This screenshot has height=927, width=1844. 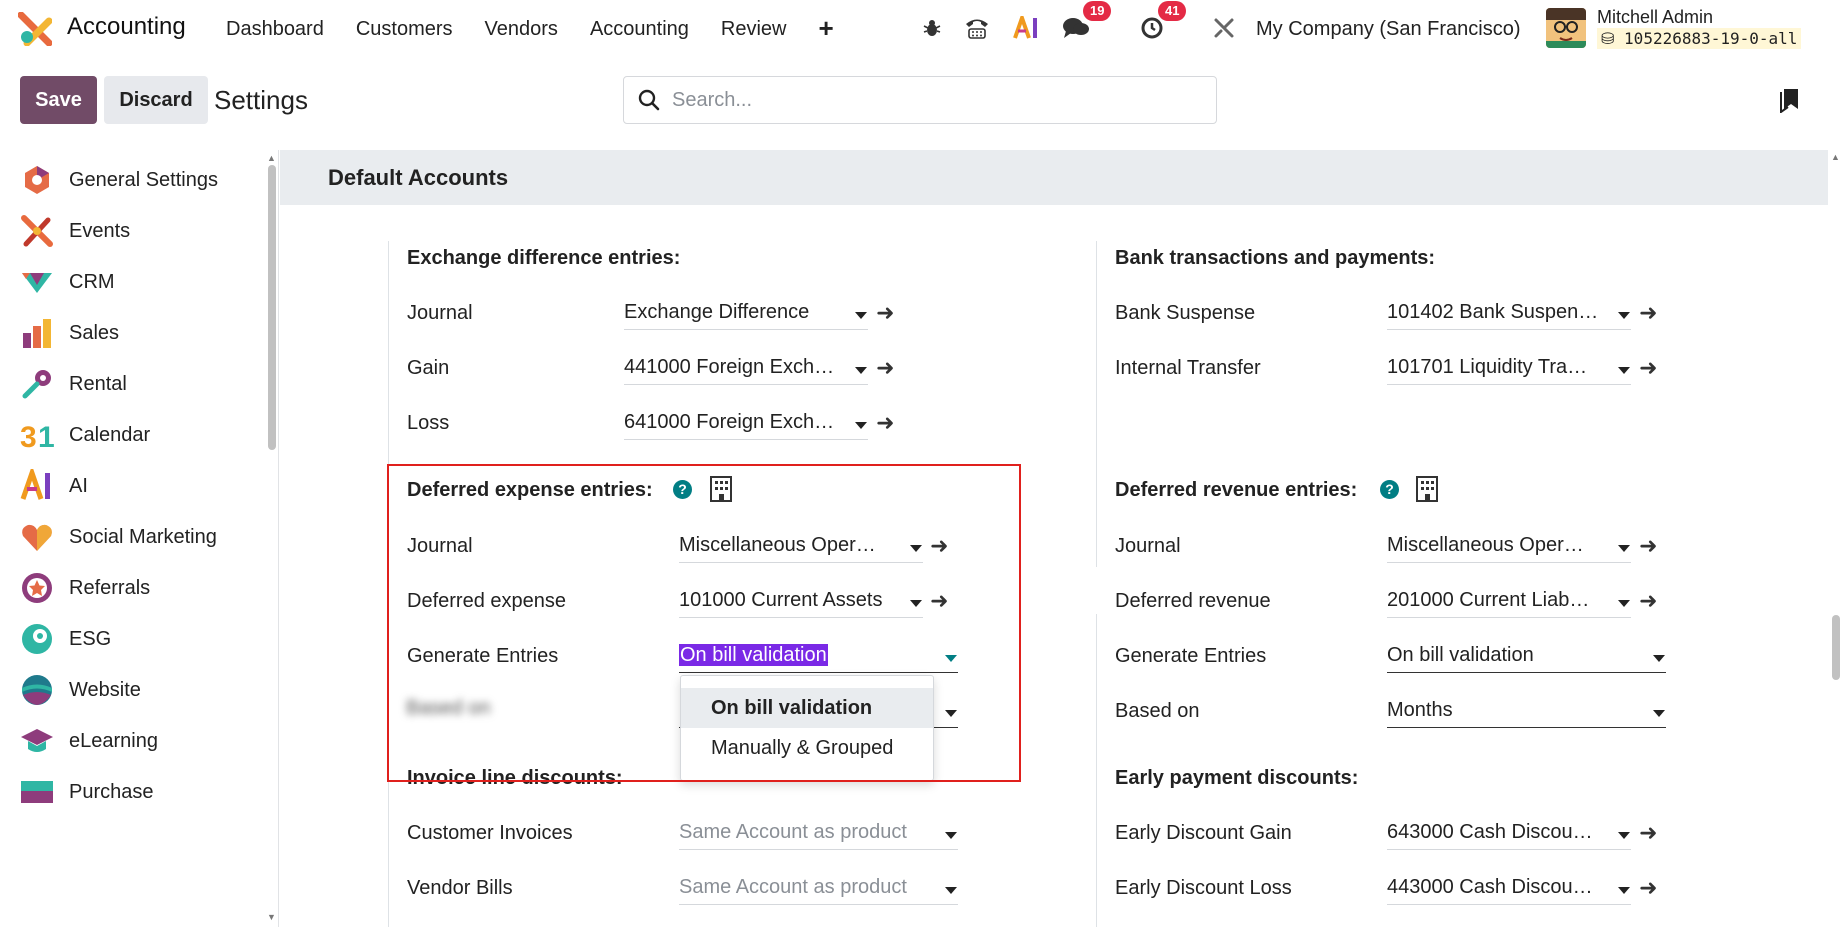 What do you see at coordinates (1648, 546) in the screenshot?
I see `deferred-revenue-journal-link-icon: ➜` at bounding box center [1648, 546].